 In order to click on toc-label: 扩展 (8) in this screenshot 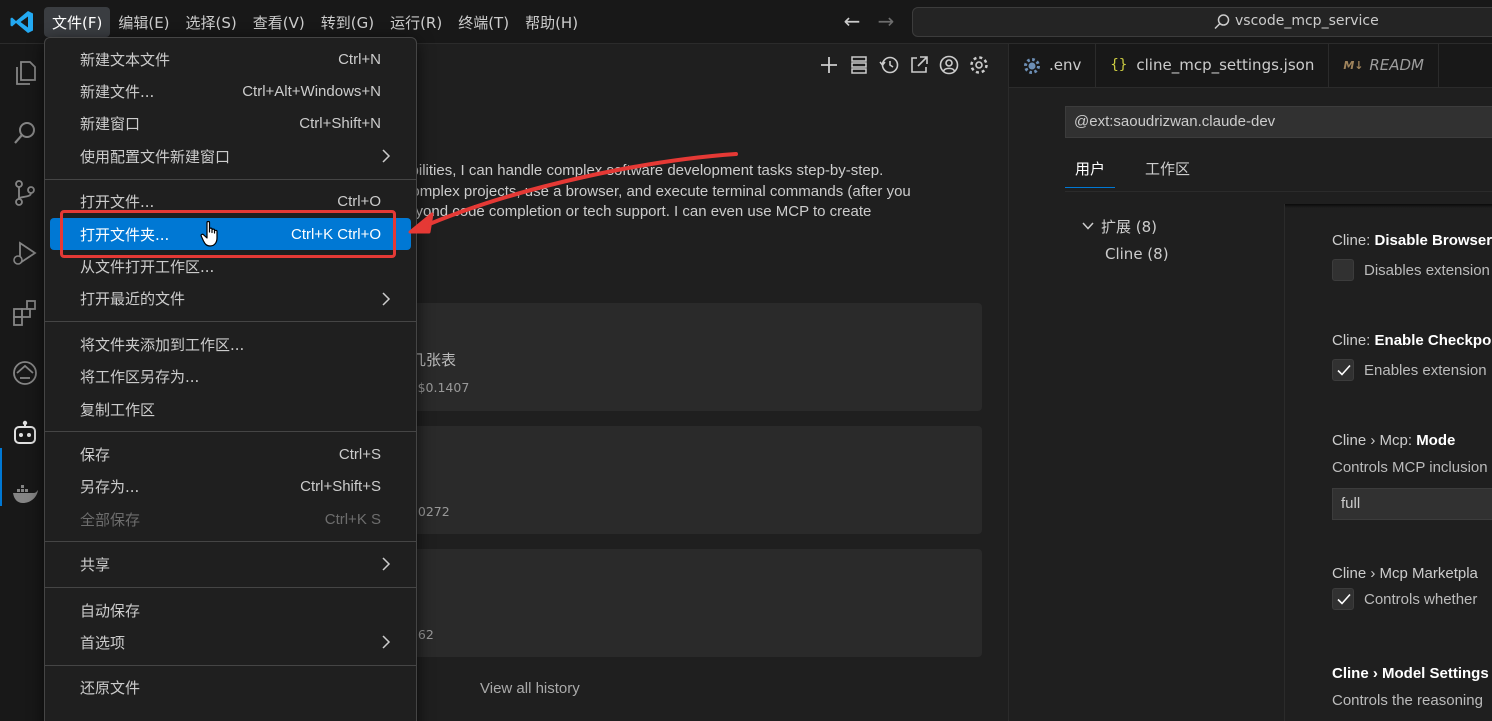, I will do `click(1129, 226)`.